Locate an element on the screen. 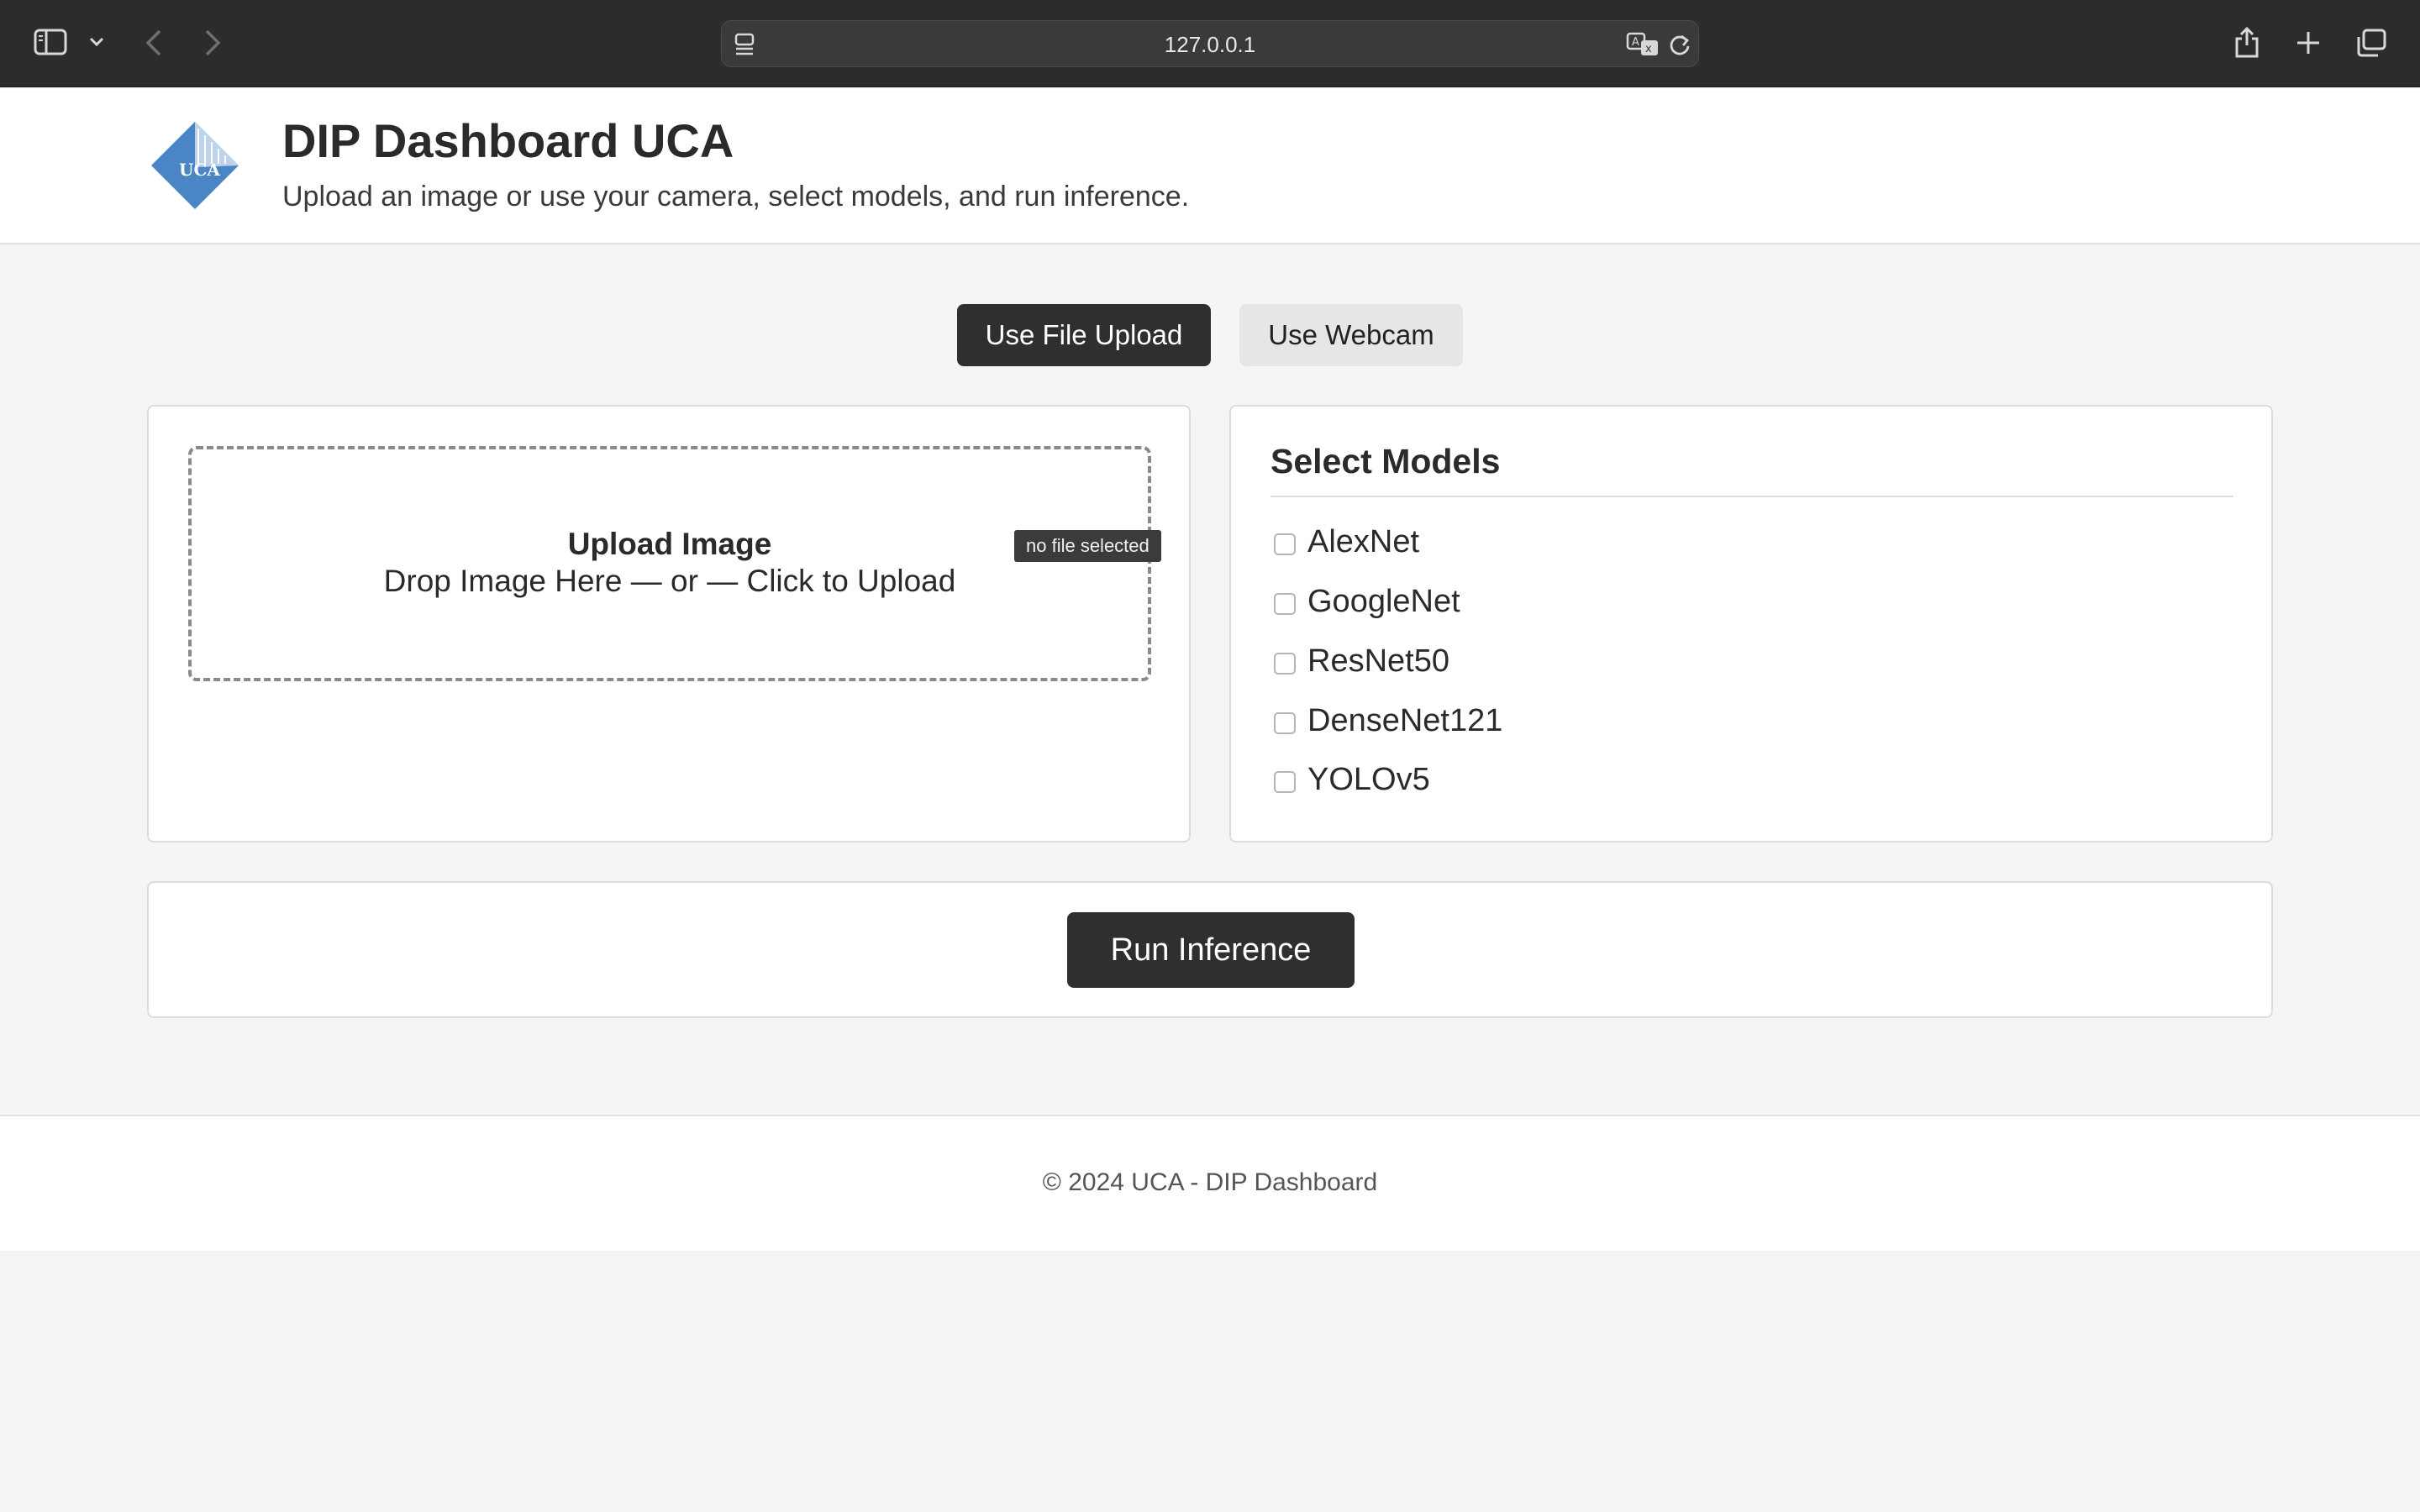  dropzone-title: Upload Image is located at coordinates (669, 544).